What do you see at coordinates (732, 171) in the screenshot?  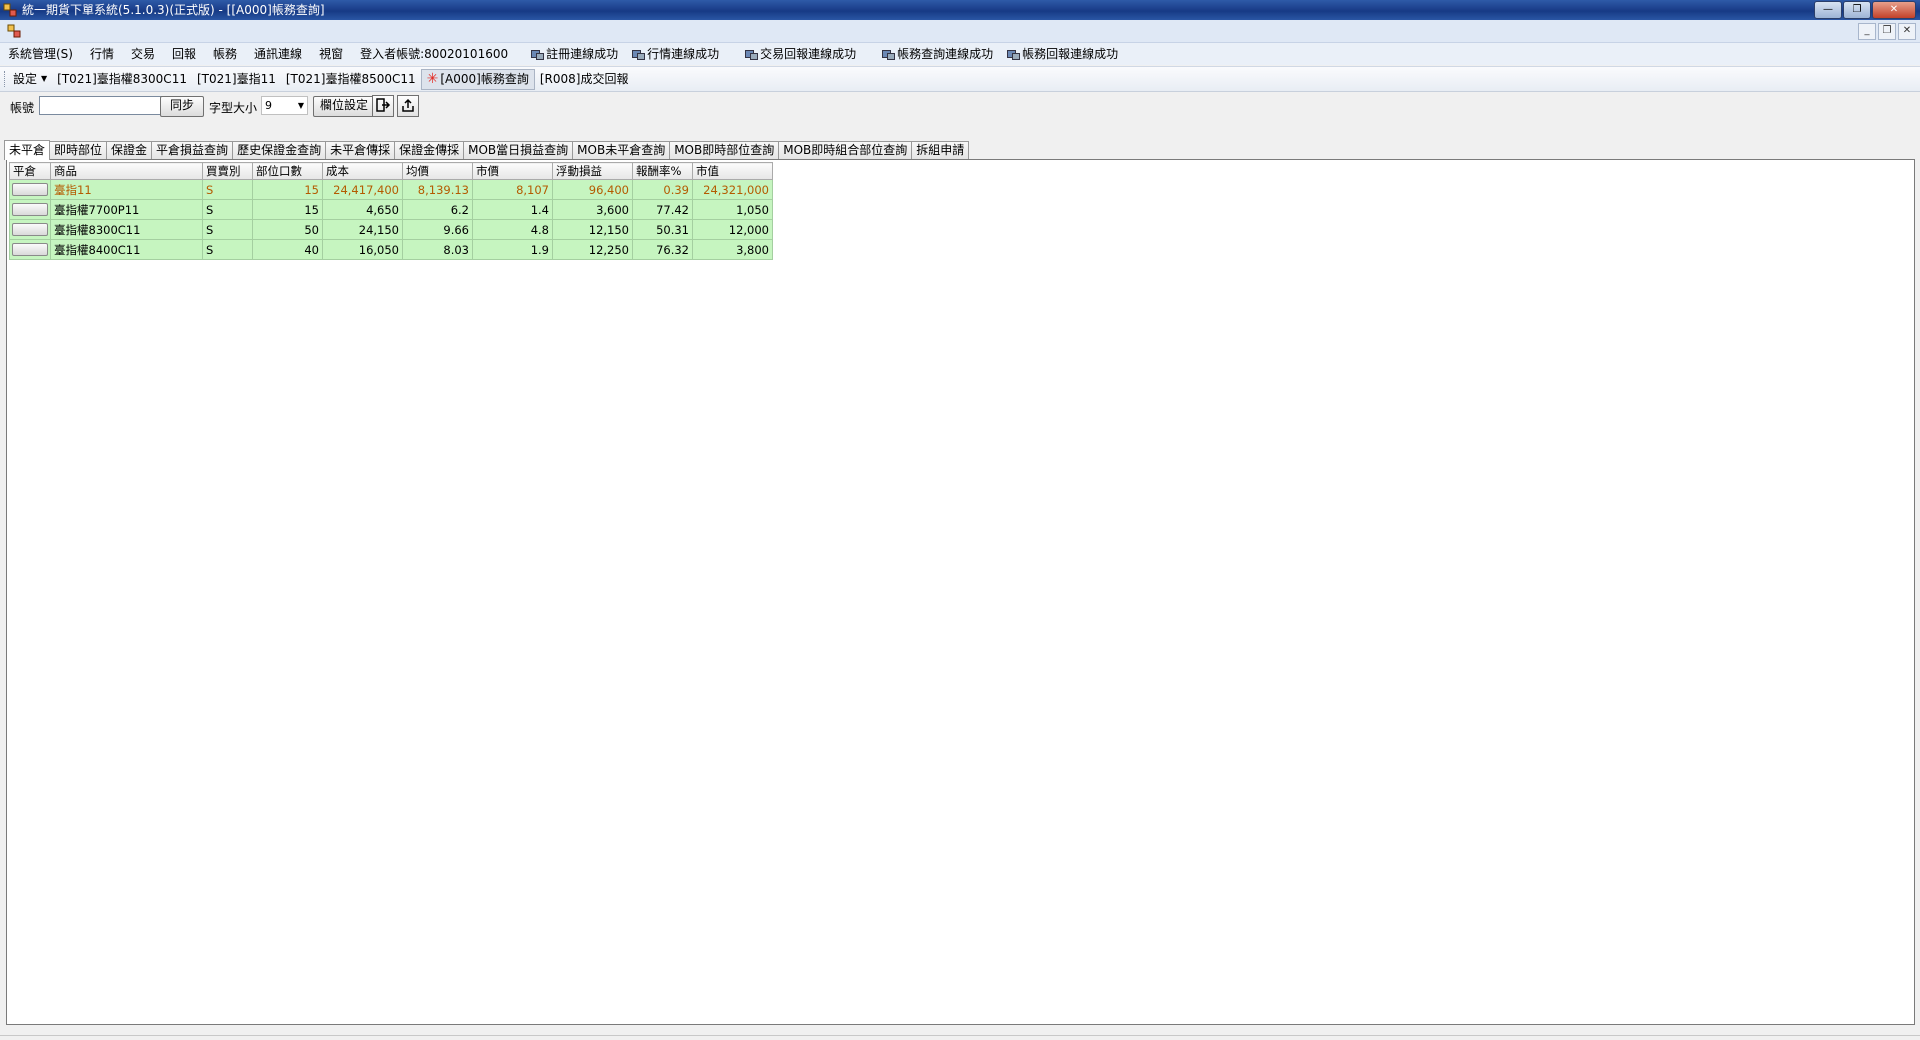 I see `col-header-market-value: 市值` at bounding box center [732, 171].